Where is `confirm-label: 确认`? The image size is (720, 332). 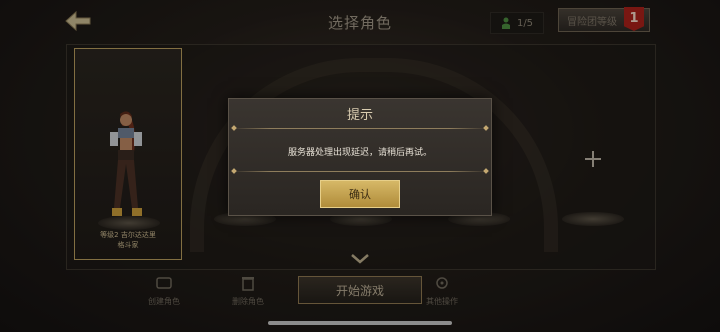
confirm-label: 确认 is located at coordinates (360, 194).